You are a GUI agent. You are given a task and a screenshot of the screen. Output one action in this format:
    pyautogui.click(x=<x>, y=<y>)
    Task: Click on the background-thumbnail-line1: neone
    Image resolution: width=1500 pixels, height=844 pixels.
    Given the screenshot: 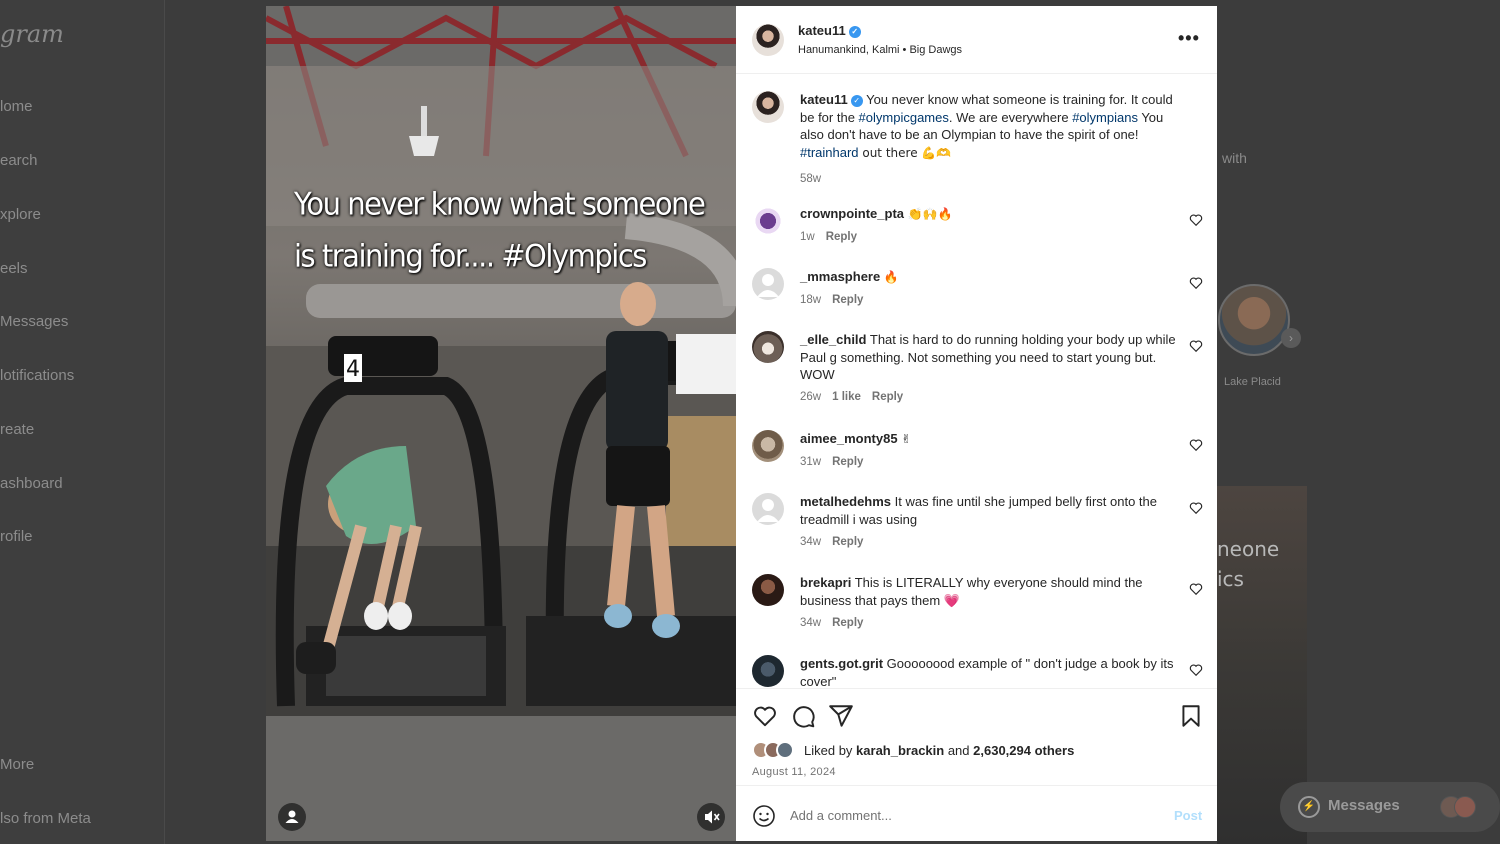 What is the action you would take?
    pyautogui.click(x=1248, y=549)
    